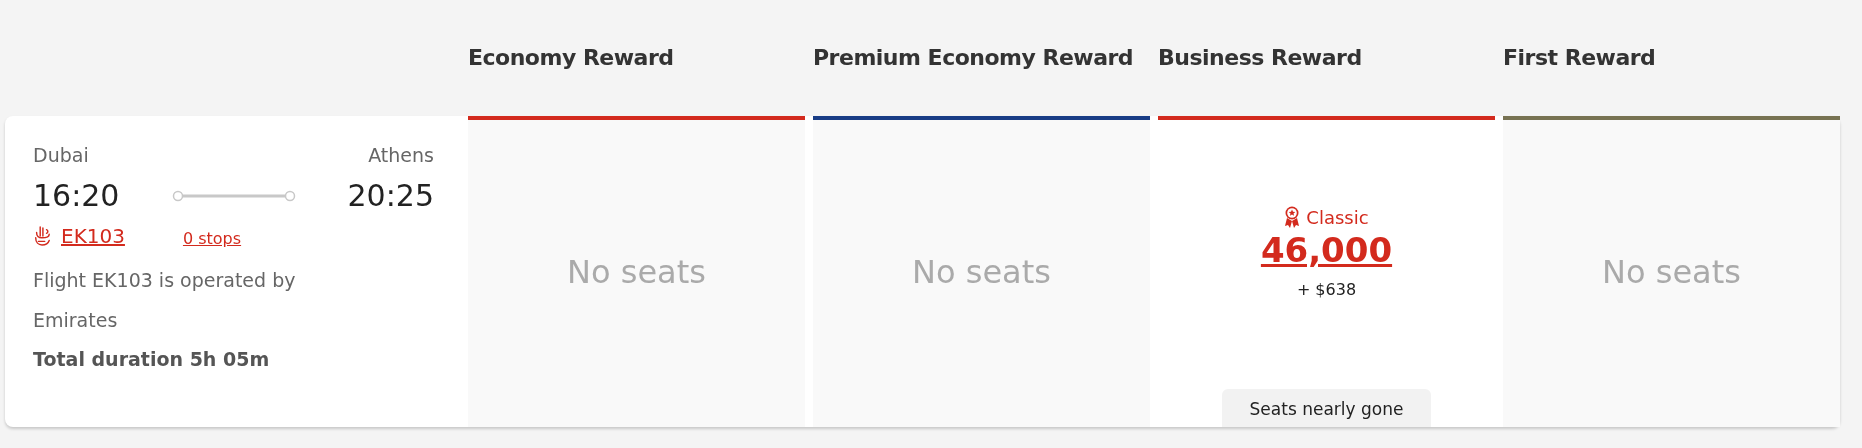 This screenshot has height=448, width=1862. I want to click on column-heading: Business Reward, so click(1260, 58).